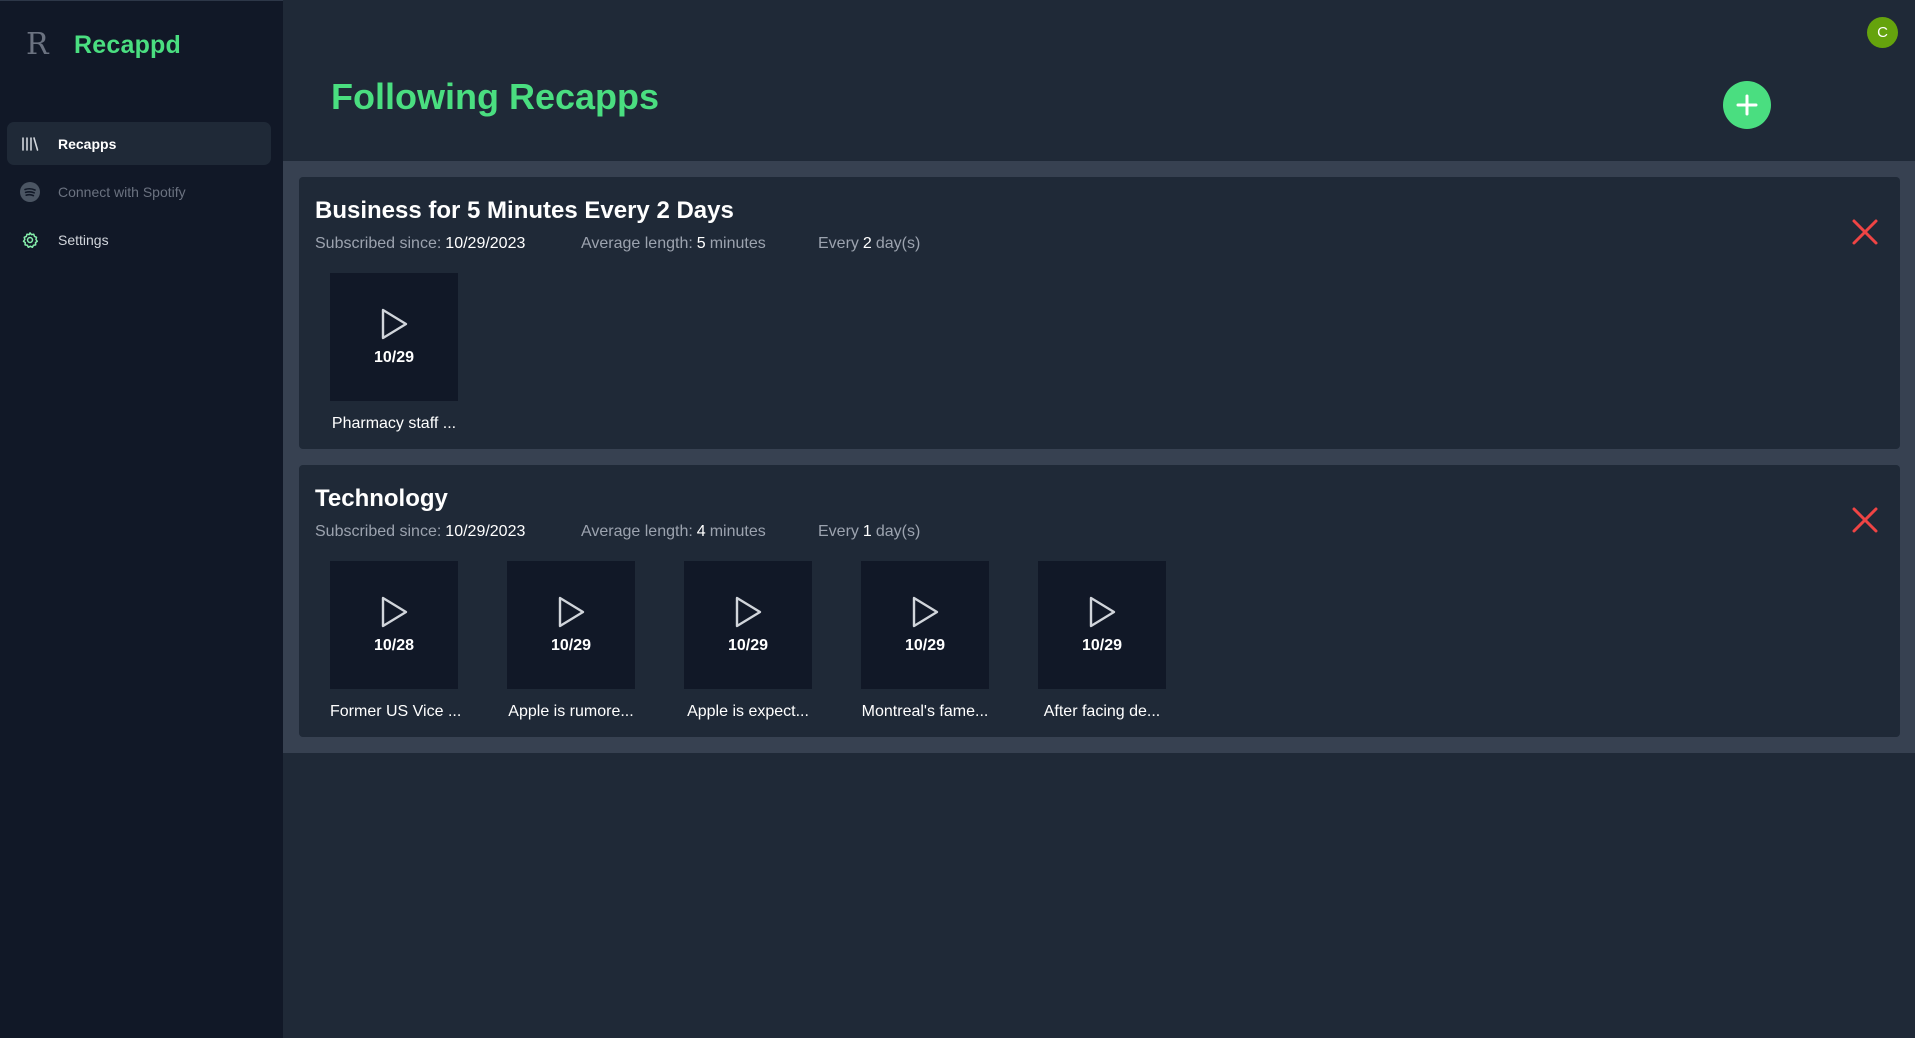 This screenshot has height=1038, width=1915. What do you see at coordinates (122, 191) in the screenshot?
I see `sidebar-item-label: Connect with Spotify` at bounding box center [122, 191].